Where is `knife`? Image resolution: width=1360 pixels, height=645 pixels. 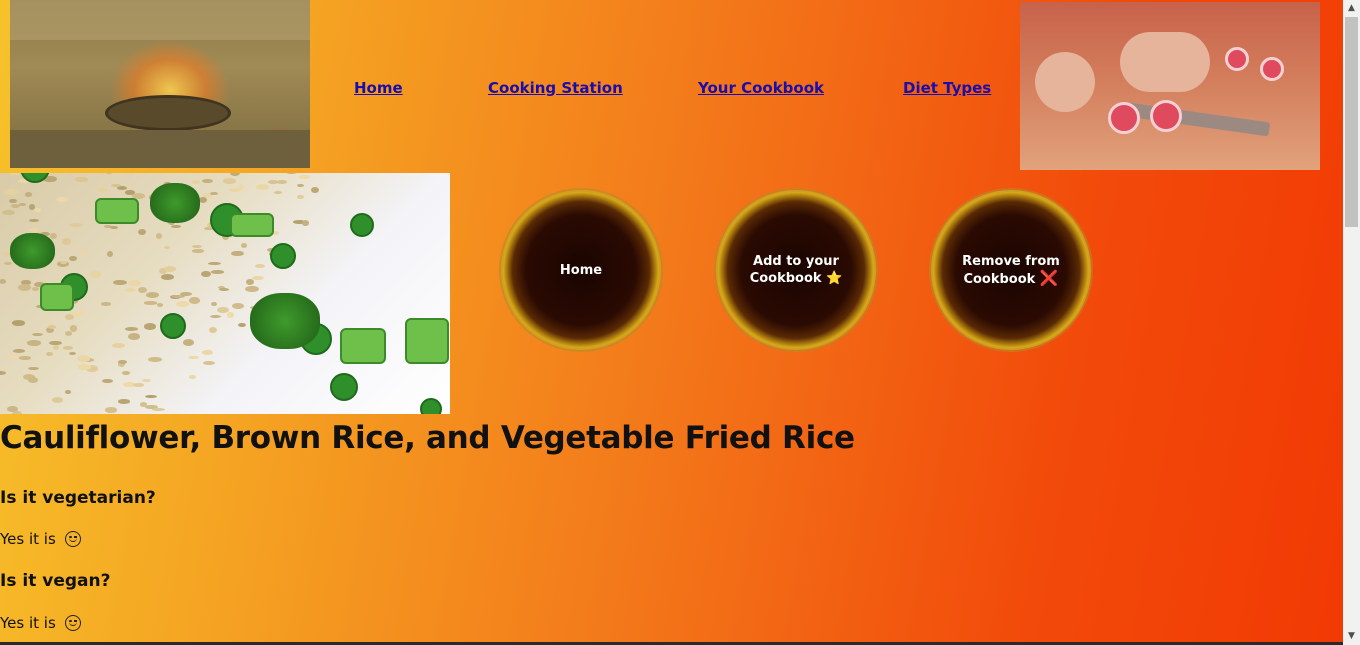 knife is located at coordinates (1195, 119).